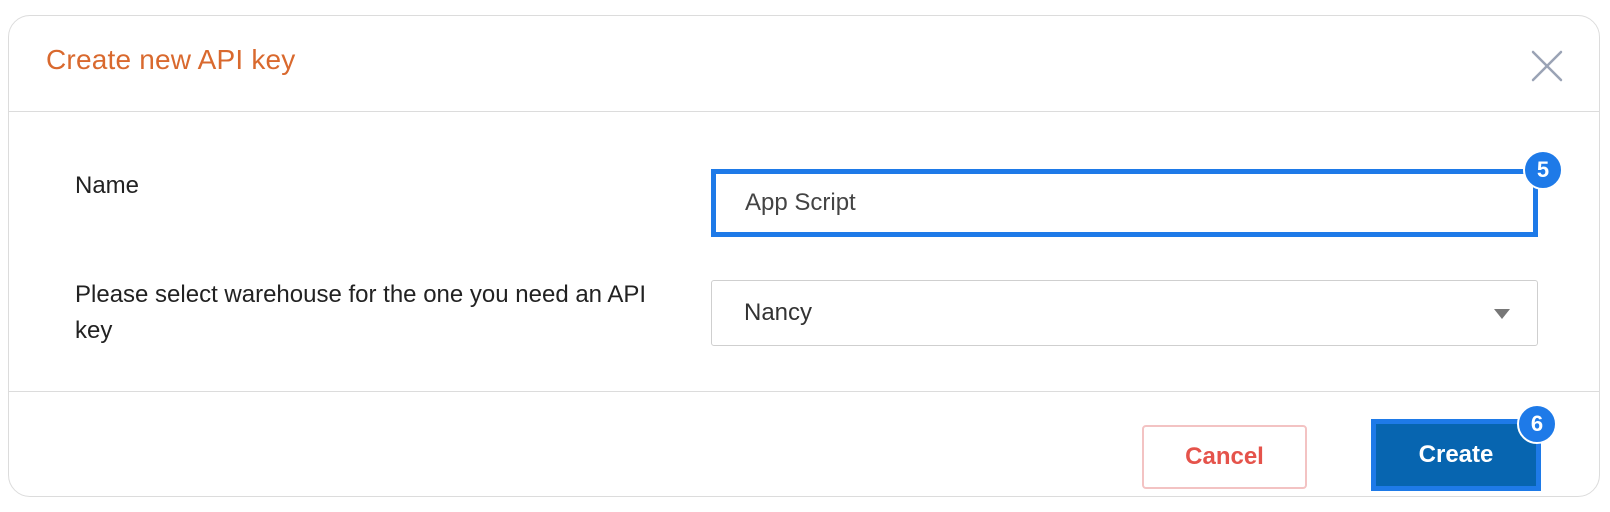  I want to click on step-badge-6: 6, so click(1537, 424).